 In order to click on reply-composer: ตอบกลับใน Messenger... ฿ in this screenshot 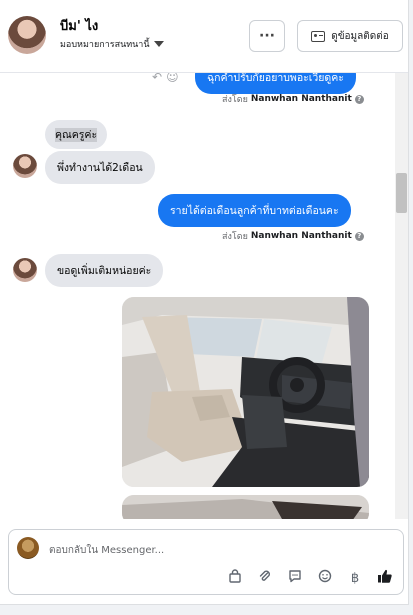, I will do `click(206, 562)`.